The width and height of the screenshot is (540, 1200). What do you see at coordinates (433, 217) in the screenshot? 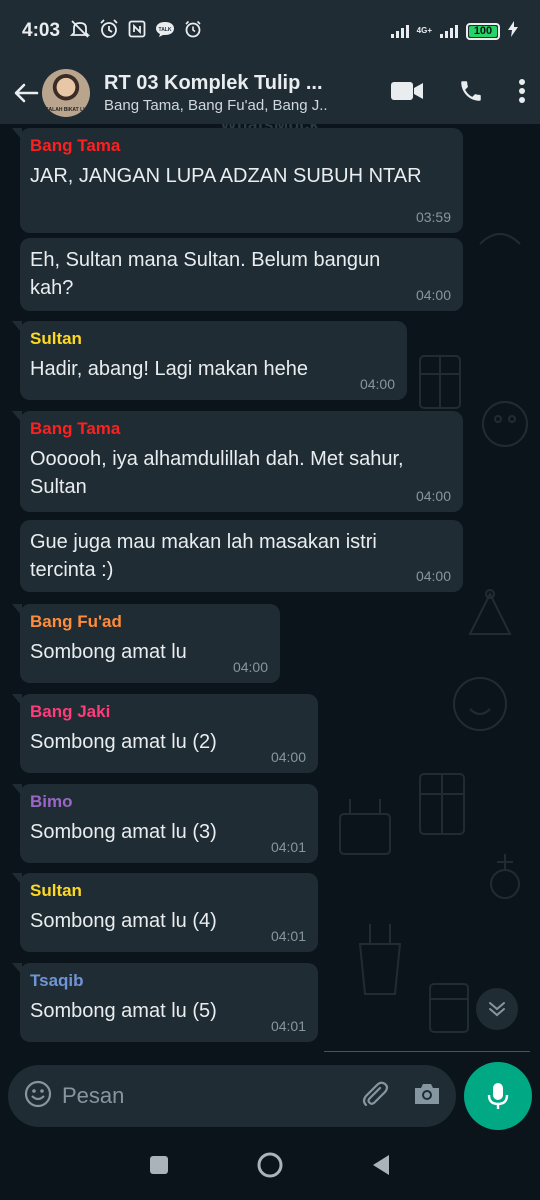
I see `message-time: 03:59` at bounding box center [433, 217].